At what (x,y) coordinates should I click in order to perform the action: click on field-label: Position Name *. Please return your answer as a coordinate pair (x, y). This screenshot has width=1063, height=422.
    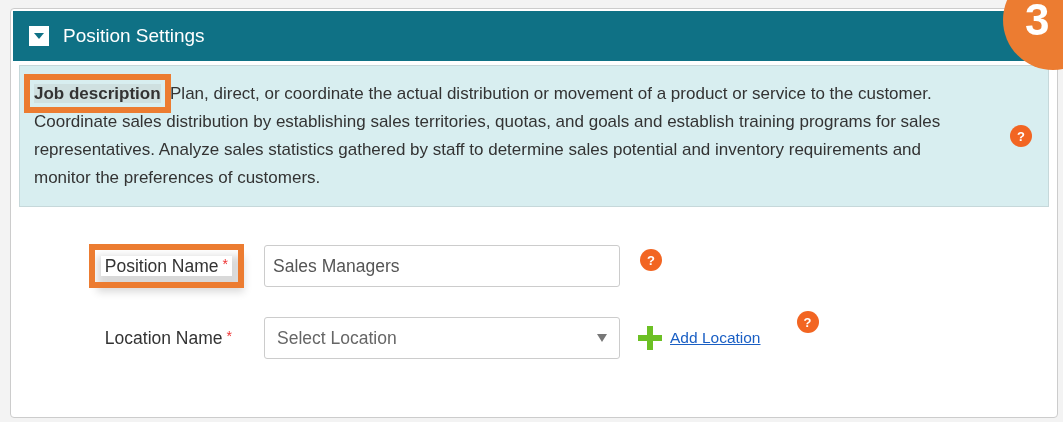
    Looking at the image, I should click on (166, 265).